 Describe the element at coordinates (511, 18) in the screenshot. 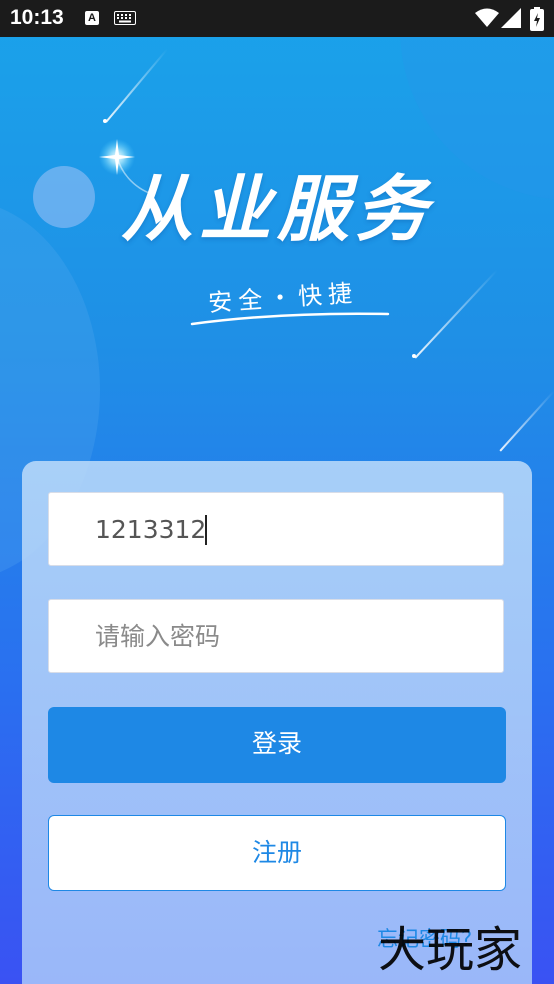

I see `signal-icon` at that location.